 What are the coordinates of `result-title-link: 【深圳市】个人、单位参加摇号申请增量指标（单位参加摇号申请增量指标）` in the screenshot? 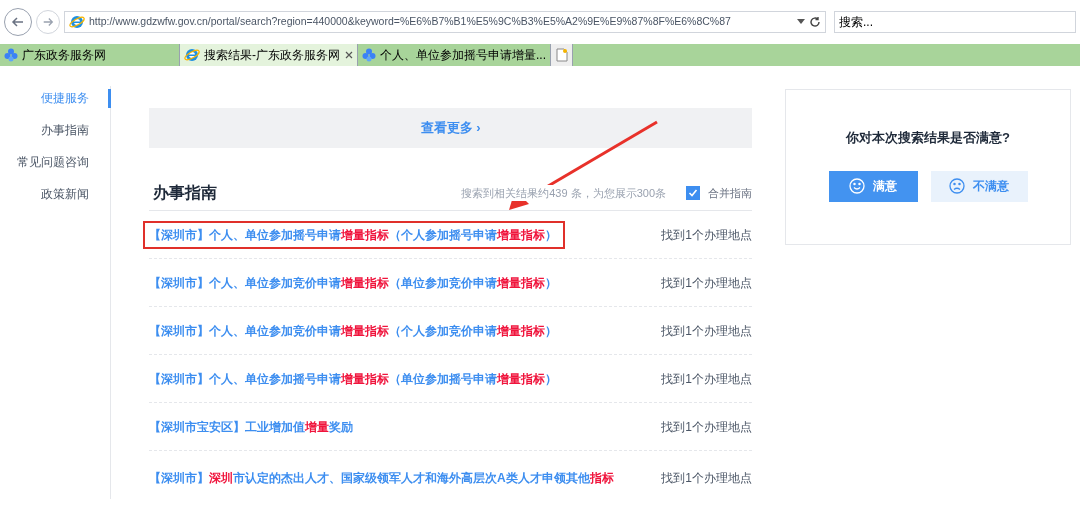 It's located at (394, 378).